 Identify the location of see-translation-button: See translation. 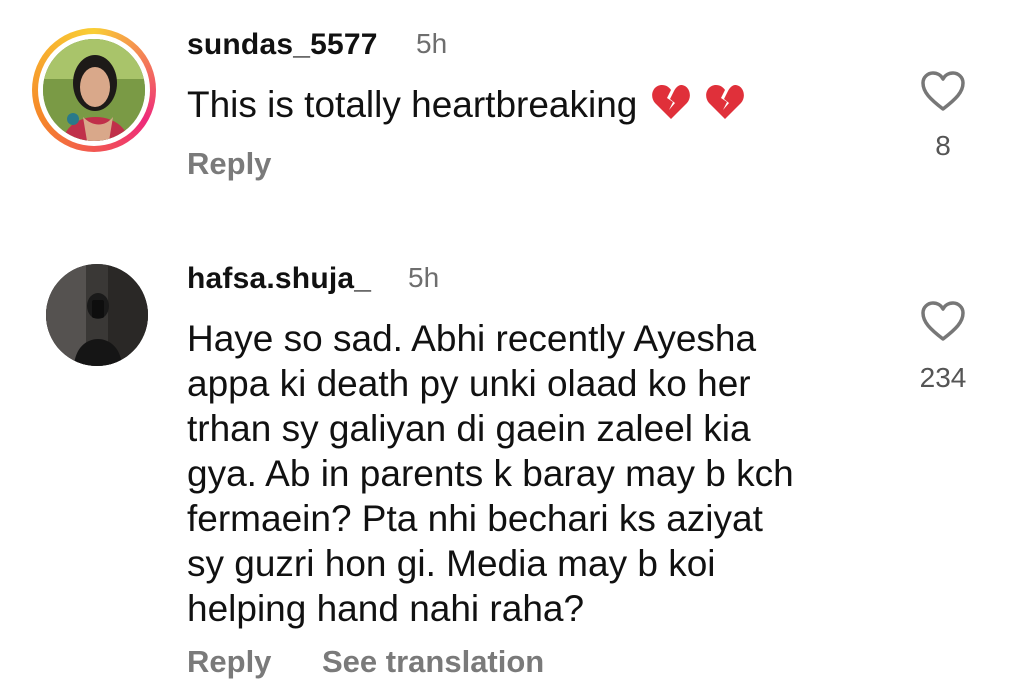
(433, 662).